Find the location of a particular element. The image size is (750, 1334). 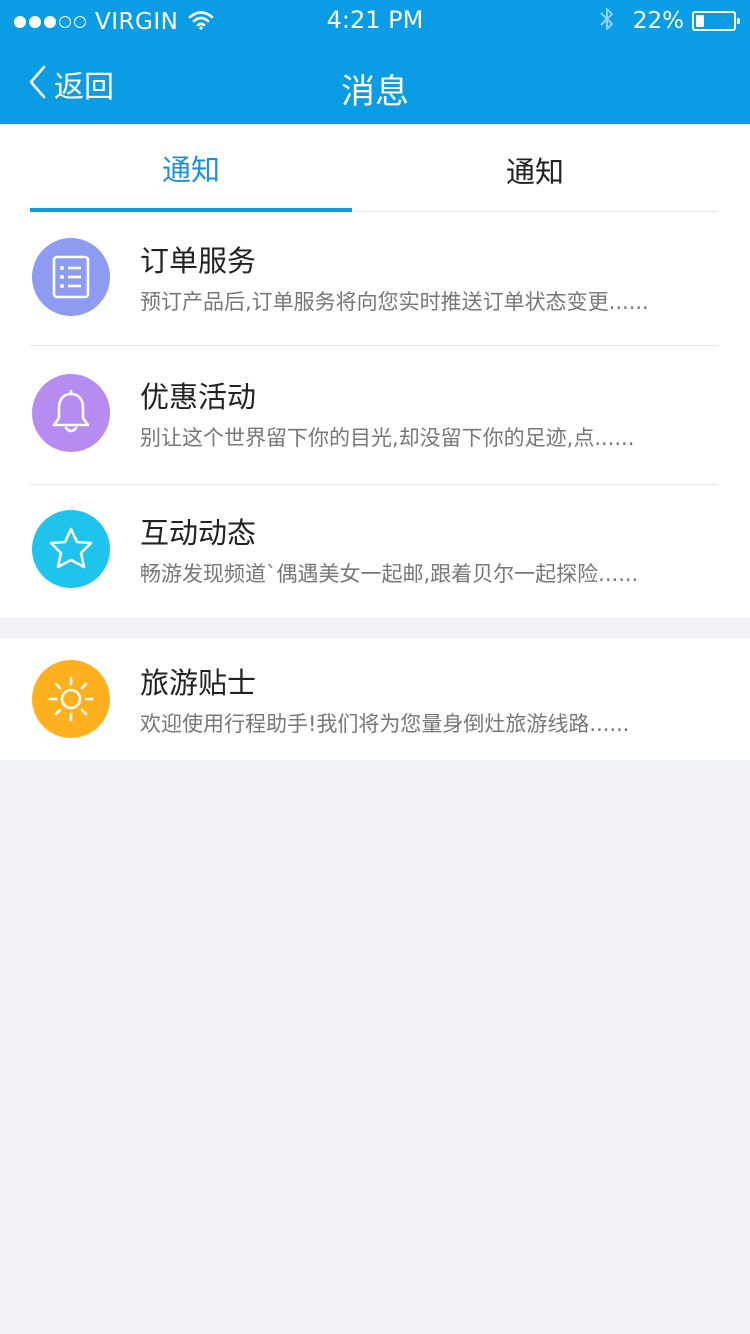

nav-bar: 返回 消息 is located at coordinates (375, 84).